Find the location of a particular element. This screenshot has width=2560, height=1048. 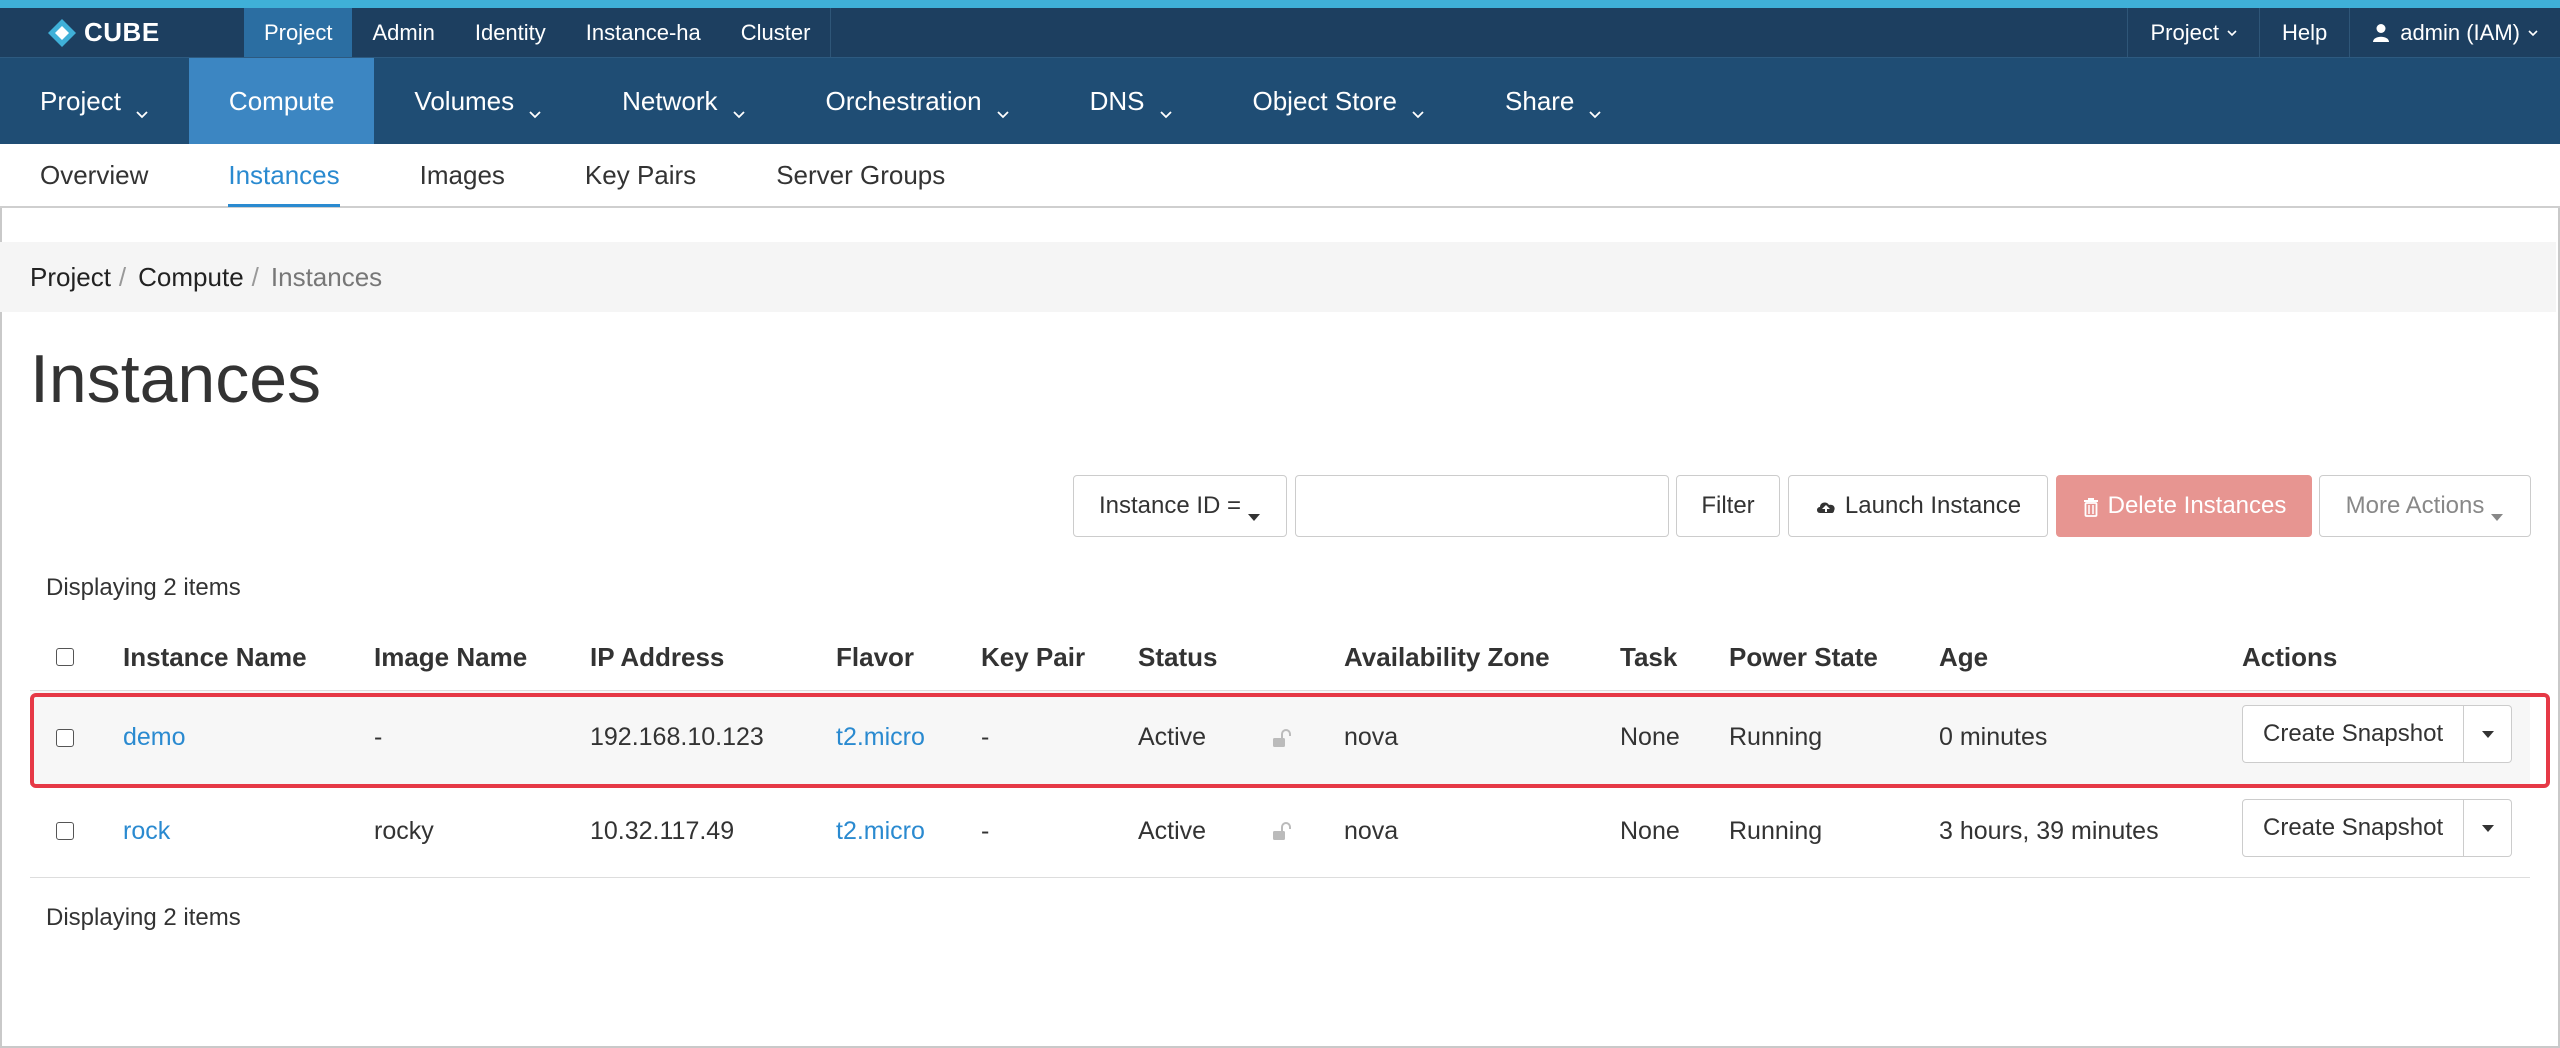

top-nav-cluster: Cluster is located at coordinates (776, 32).